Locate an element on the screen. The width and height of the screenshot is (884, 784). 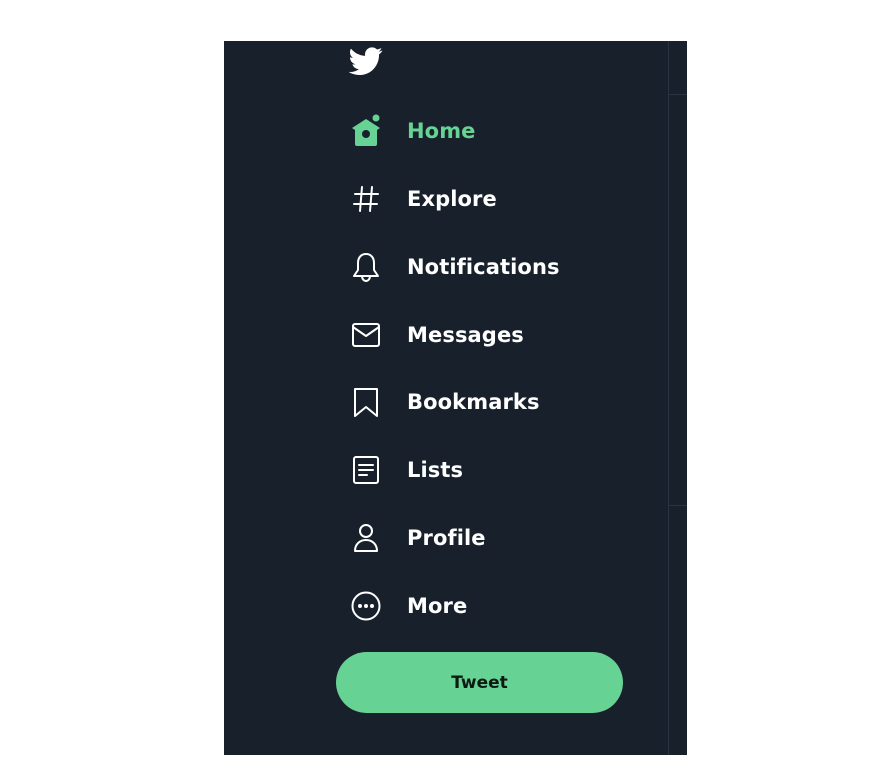
hashtag-icon is located at coordinates (366, 199).